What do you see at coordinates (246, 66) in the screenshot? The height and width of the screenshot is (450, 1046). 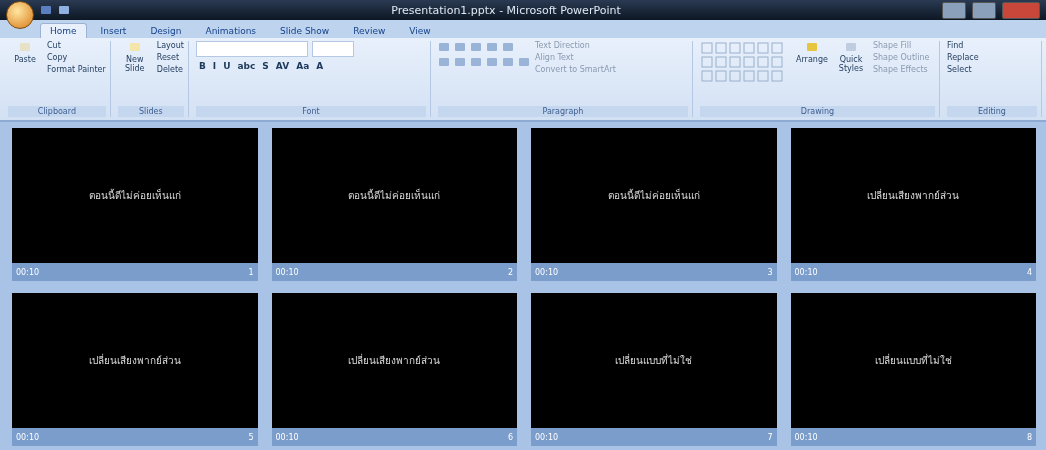 I see `font-format-button: abc` at bounding box center [246, 66].